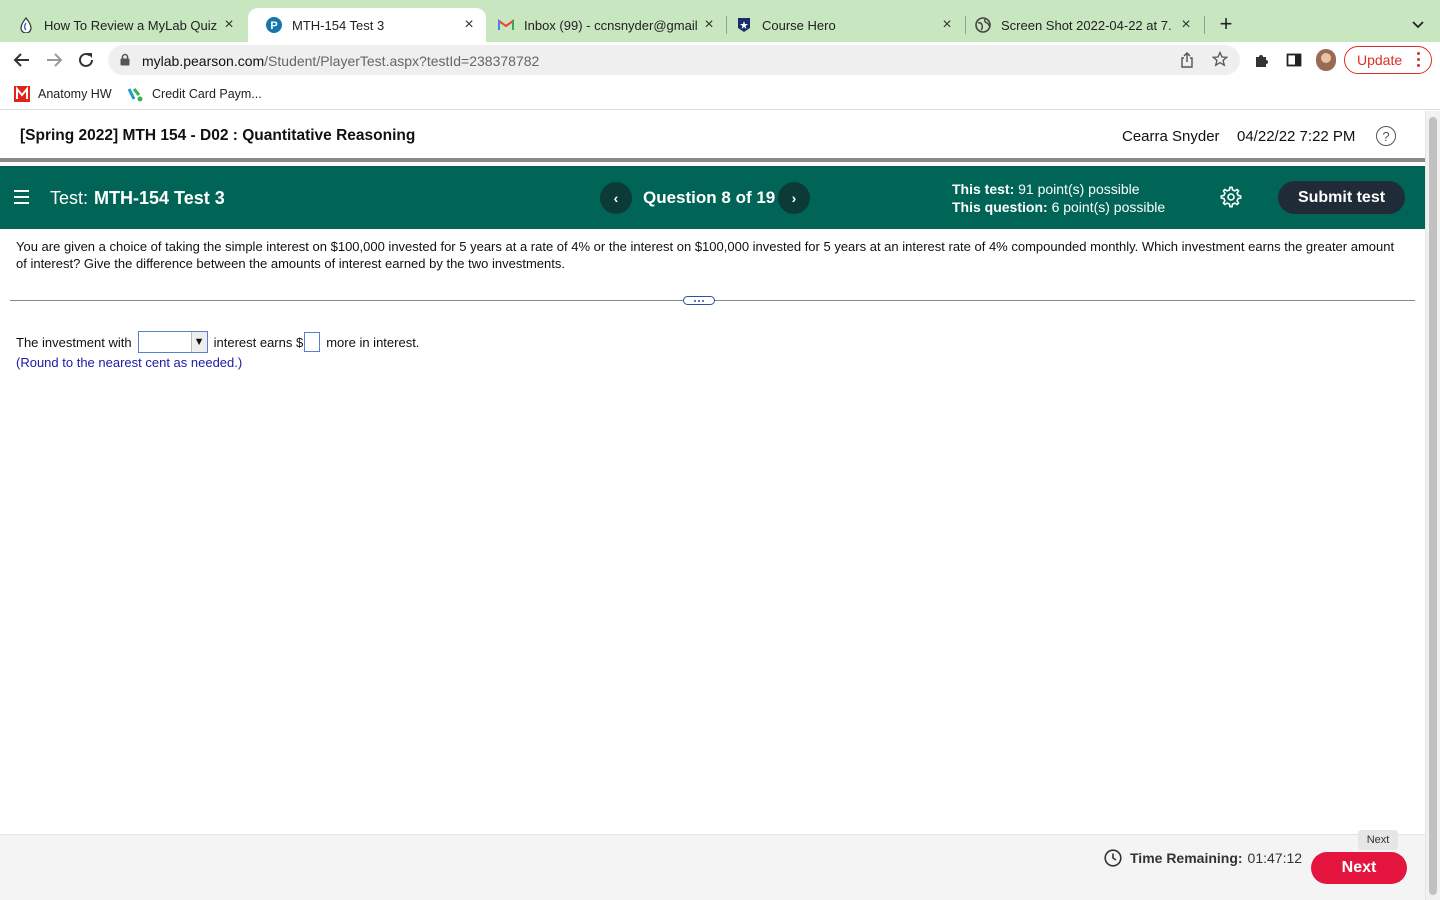 This screenshot has height=900, width=1440. I want to click on help-icon: ?, so click(1386, 136).